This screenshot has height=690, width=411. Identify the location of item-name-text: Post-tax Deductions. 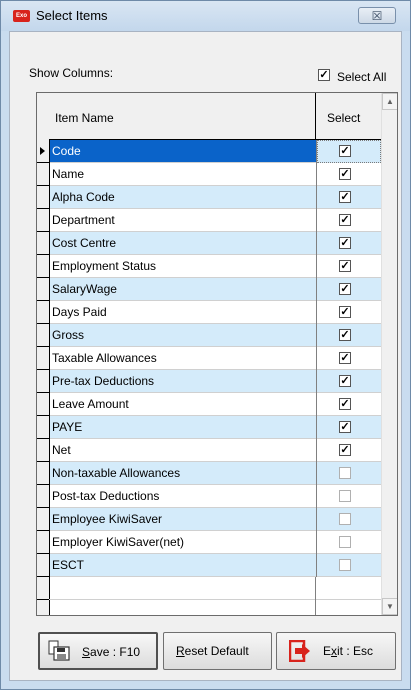
(106, 496).